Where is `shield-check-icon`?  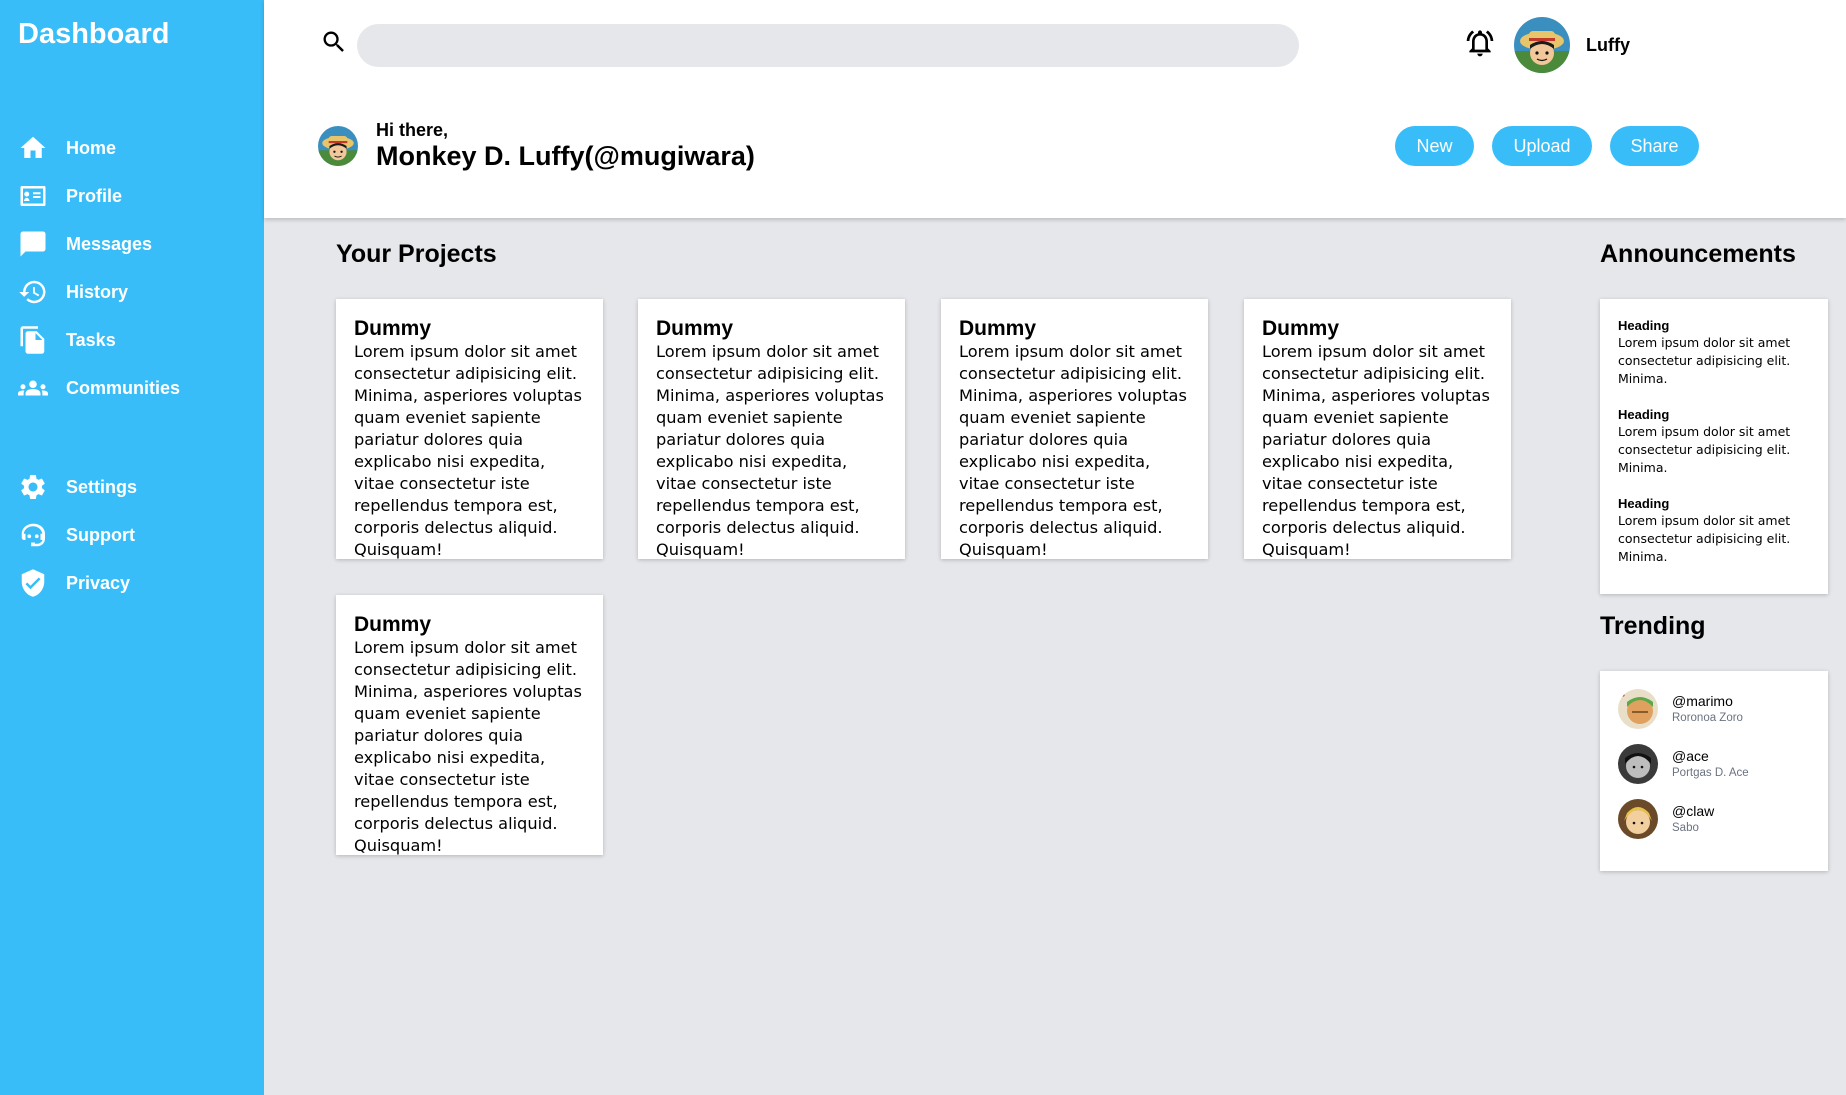 shield-check-icon is located at coordinates (33, 583).